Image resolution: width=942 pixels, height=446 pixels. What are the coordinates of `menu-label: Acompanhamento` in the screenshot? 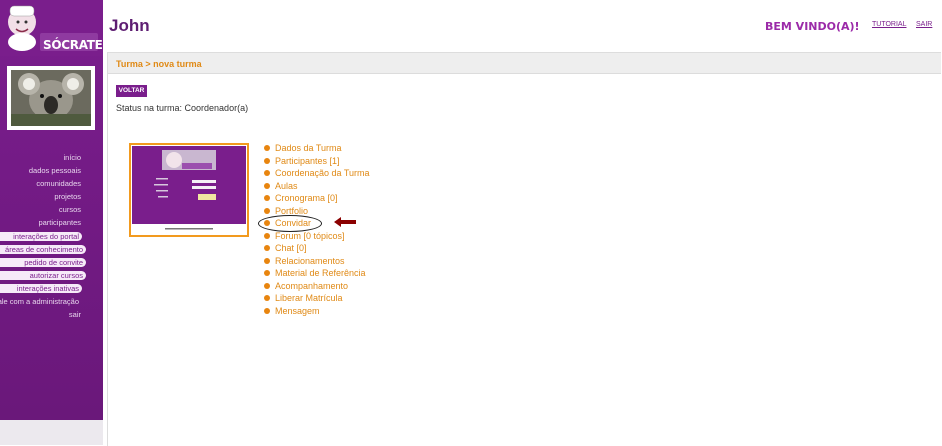 It's located at (312, 285).